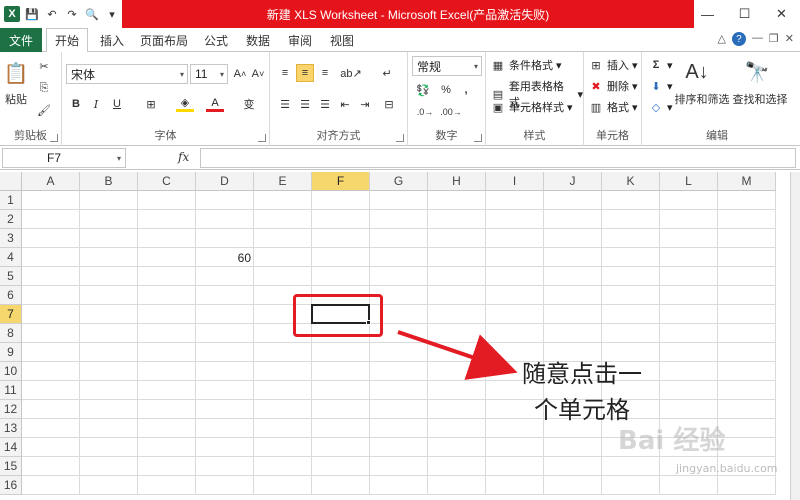 Image resolution: width=800 pixels, height=500 pixels. Describe the element at coordinates (11, 314) in the screenshot. I see `row-header-7: 7` at that location.